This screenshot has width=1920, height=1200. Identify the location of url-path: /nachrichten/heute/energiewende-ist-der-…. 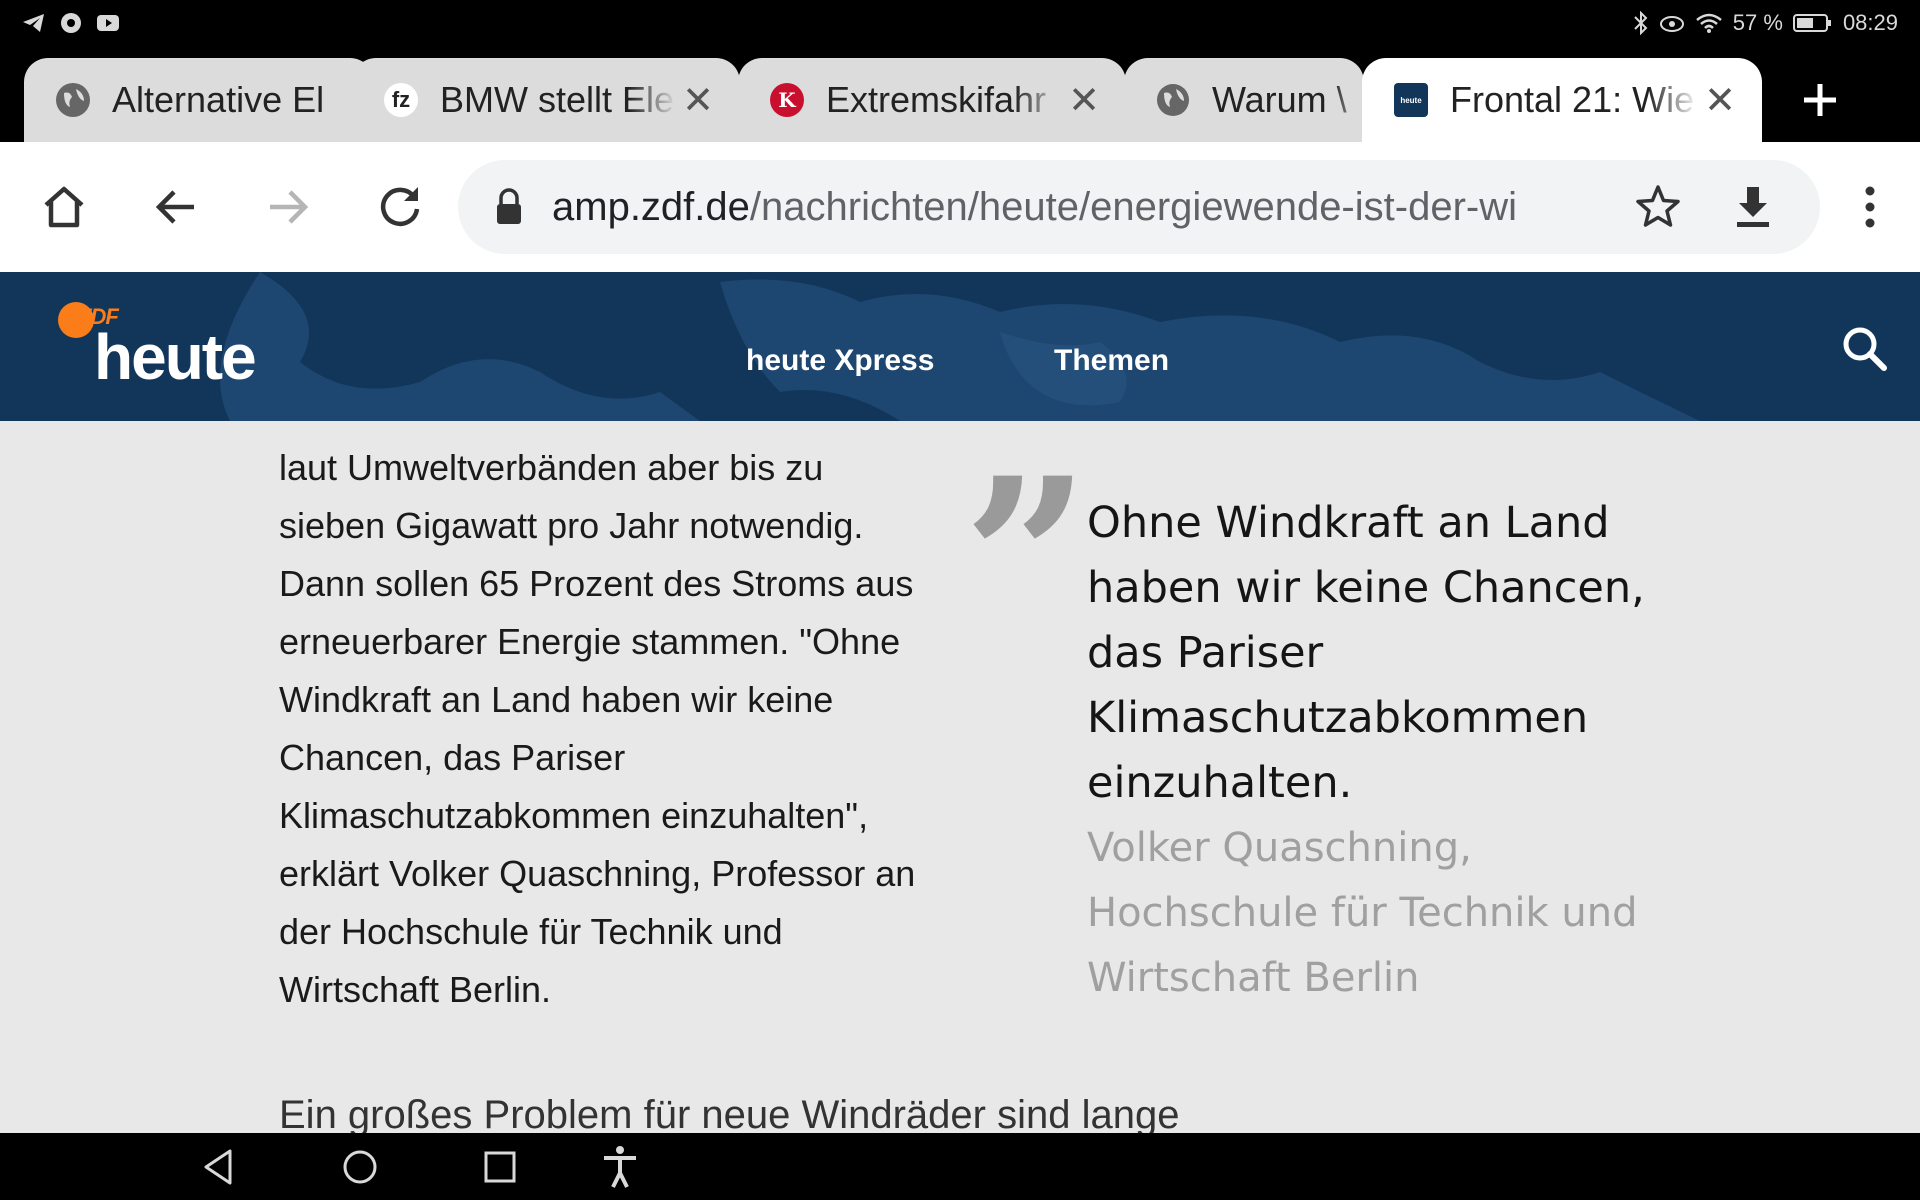
(1133, 206).